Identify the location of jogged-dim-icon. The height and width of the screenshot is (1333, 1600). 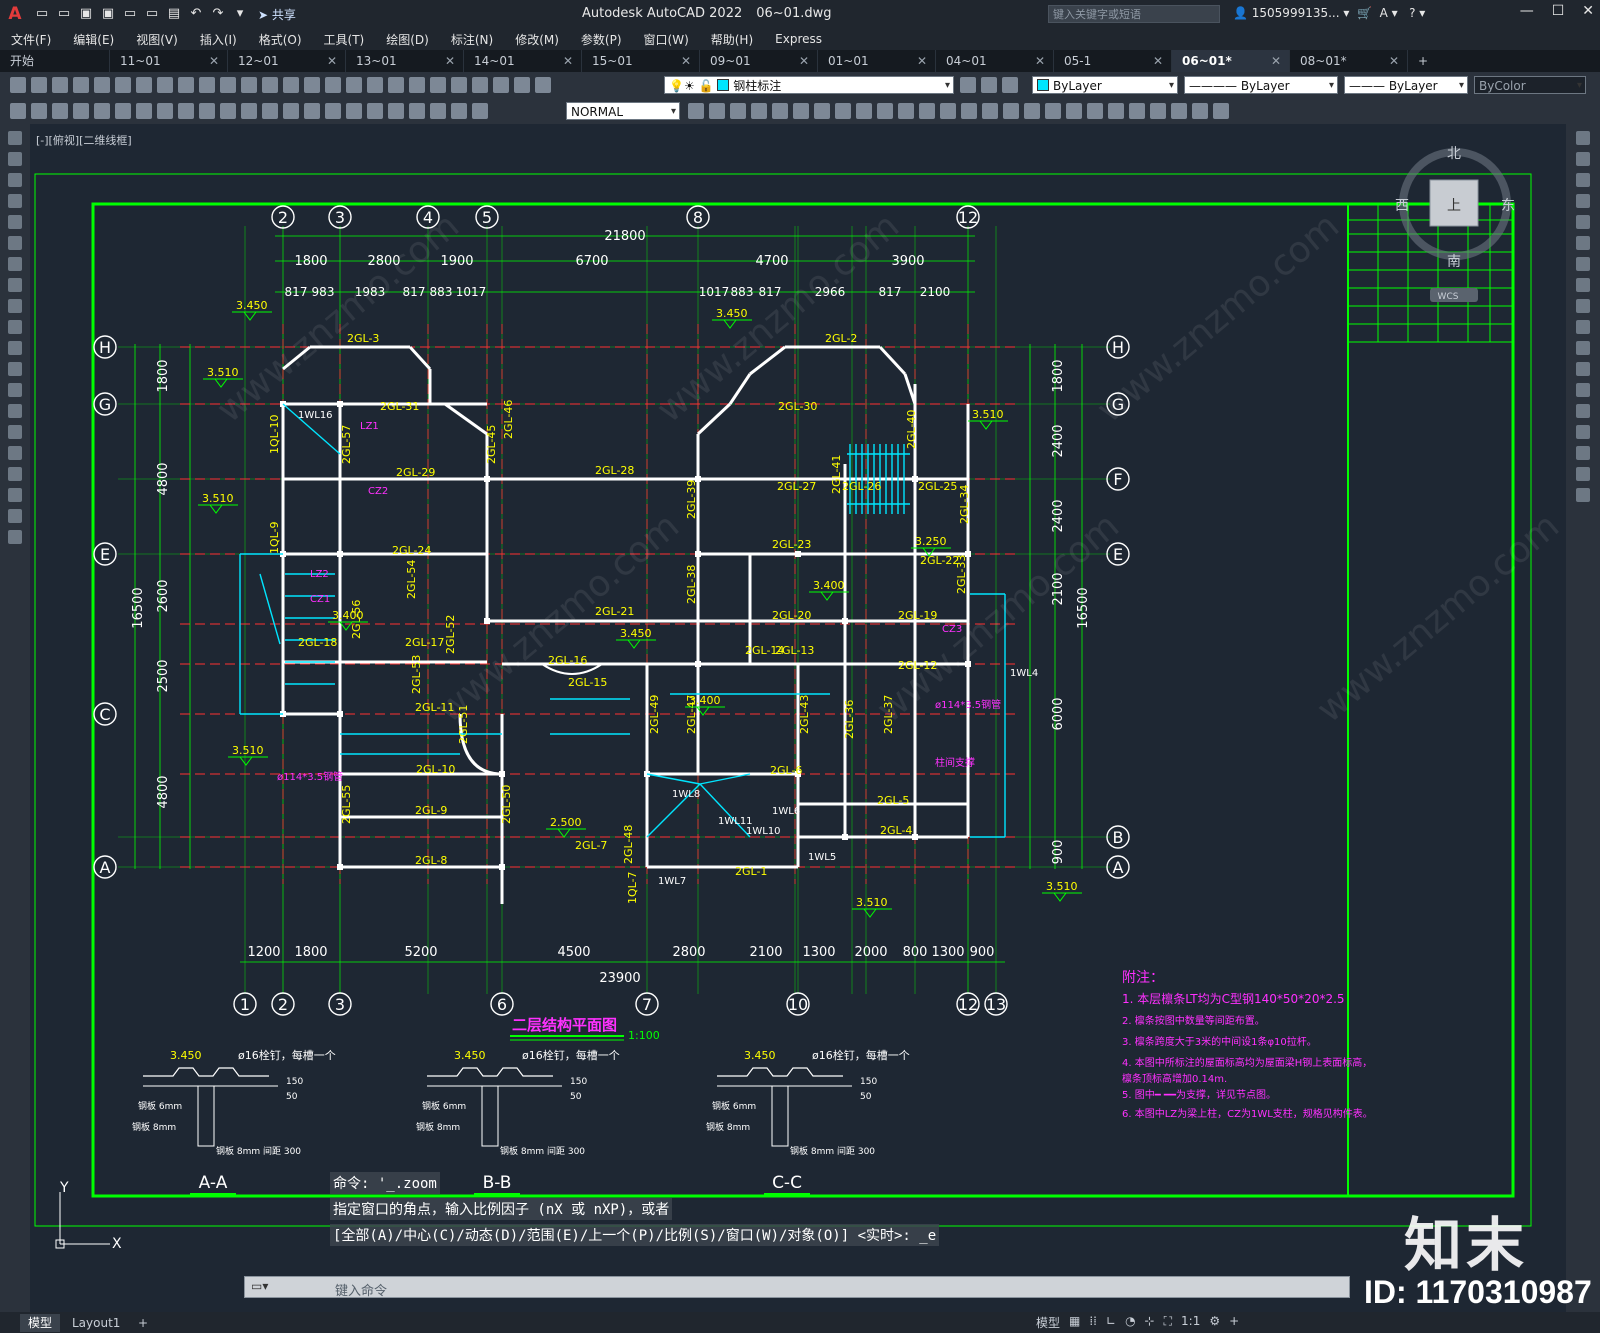
(186, 111).